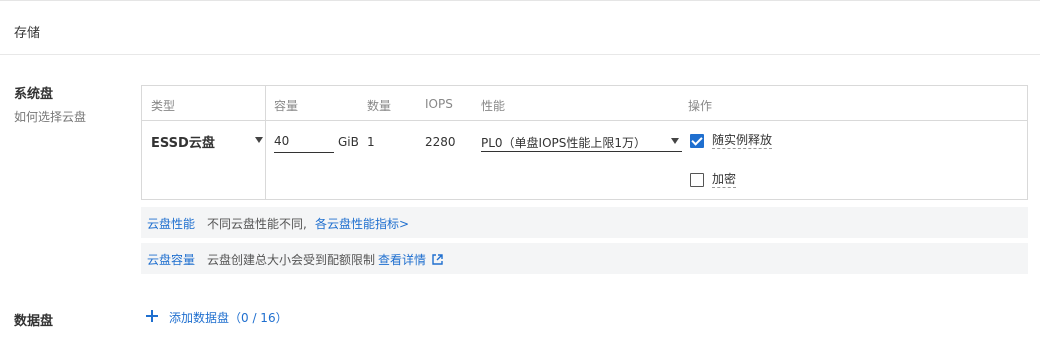 The width and height of the screenshot is (1040, 353). Describe the element at coordinates (362, 223) in the screenshot. I see `performance-metrics-link: 各云盘性能指标>` at that location.